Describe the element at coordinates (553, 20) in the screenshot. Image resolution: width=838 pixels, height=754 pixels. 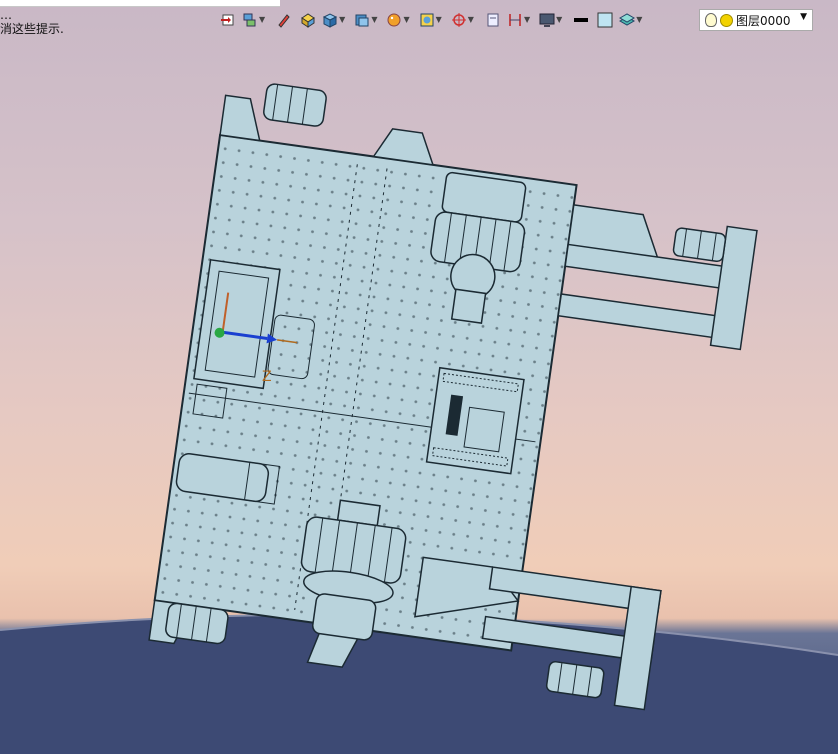
I see `monitor-icon: ▼` at that location.